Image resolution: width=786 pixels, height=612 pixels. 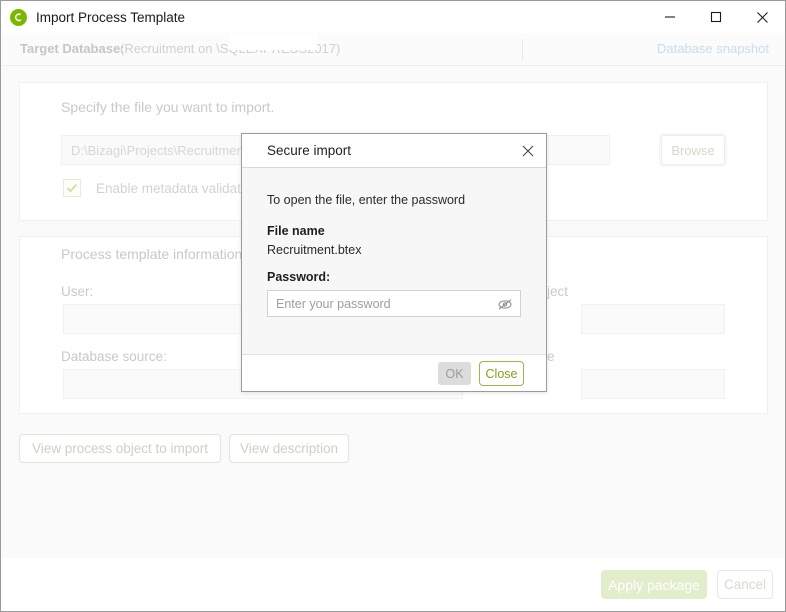 I want to click on maximize-icon, so click(x=716, y=17).